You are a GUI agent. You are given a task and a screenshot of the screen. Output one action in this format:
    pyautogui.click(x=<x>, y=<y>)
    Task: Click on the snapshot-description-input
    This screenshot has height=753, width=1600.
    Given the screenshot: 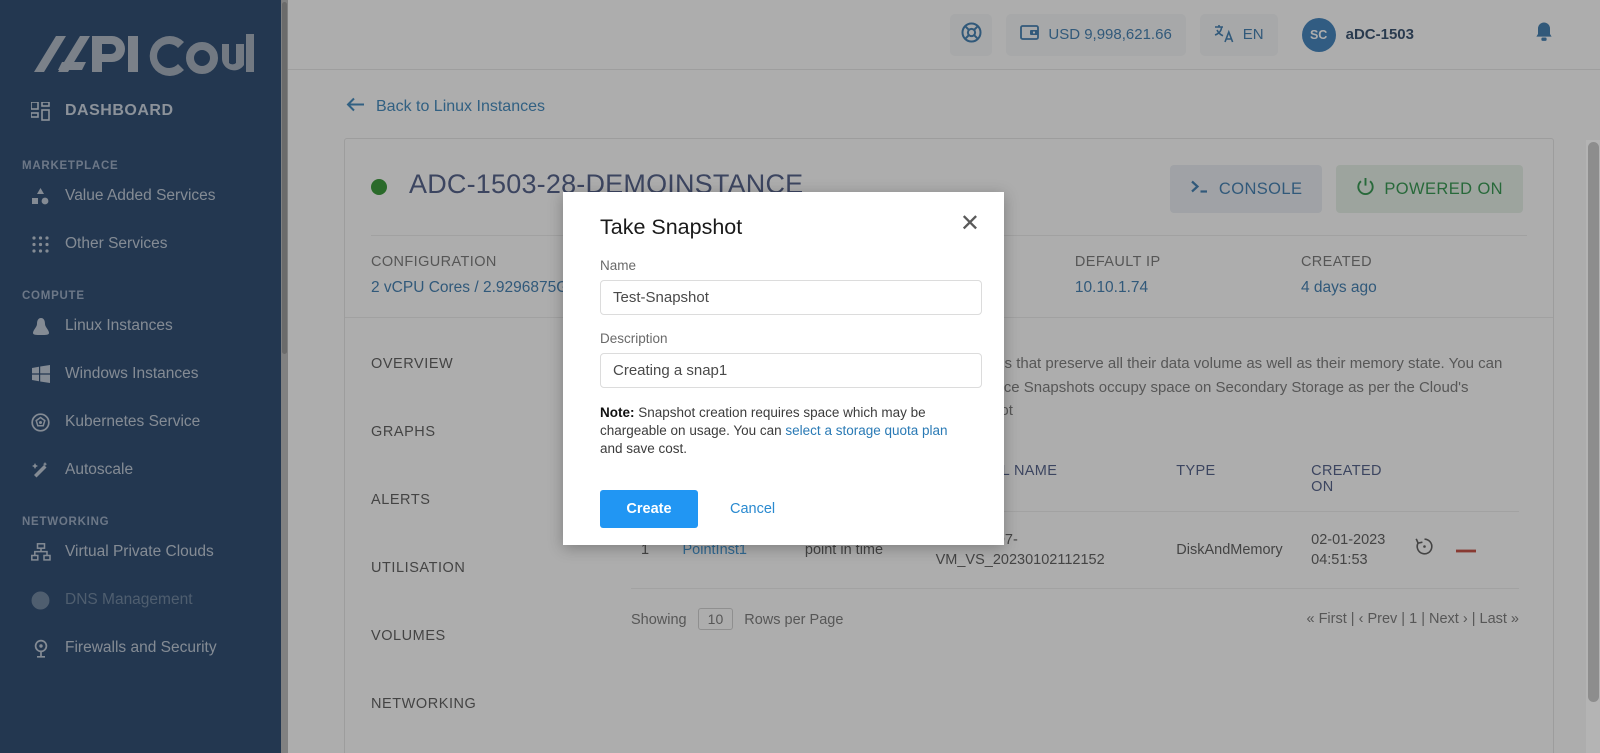 What is the action you would take?
    pyautogui.click(x=791, y=370)
    